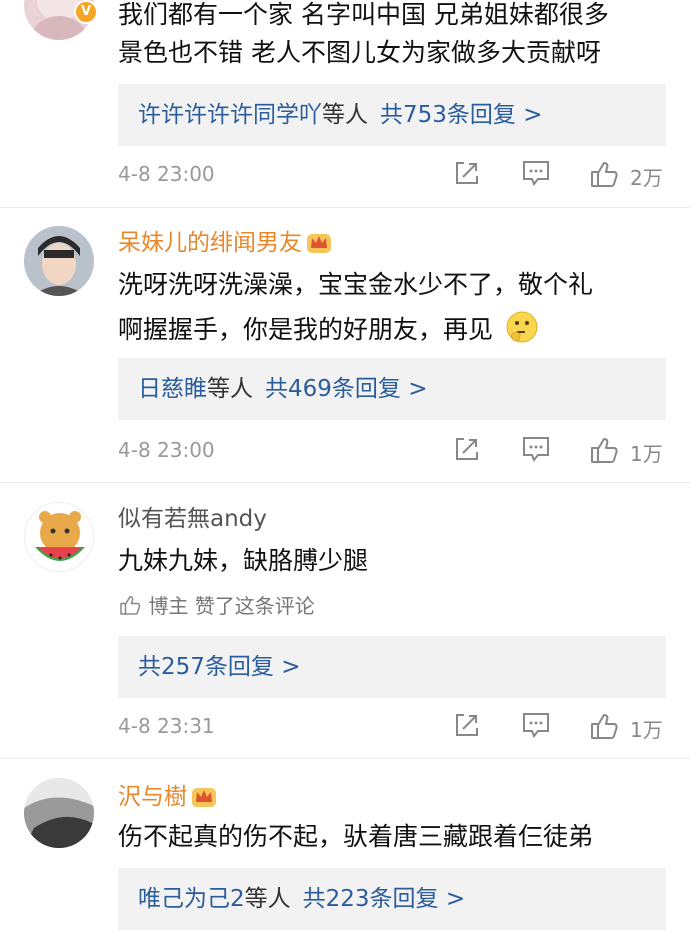 This screenshot has width=690, height=930. I want to click on reply-summary: 共257条回复 >, so click(392, 667).